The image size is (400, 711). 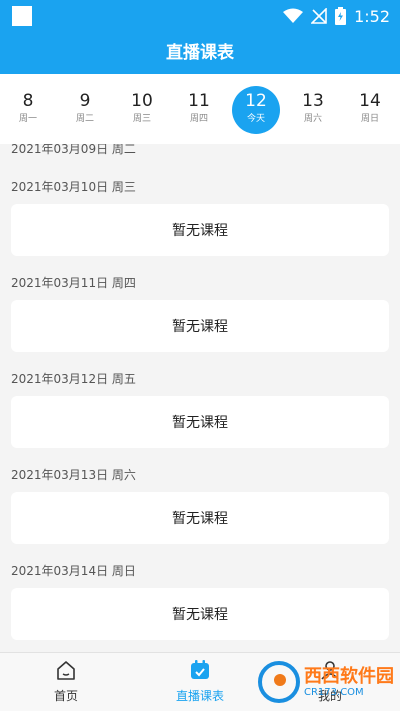 What do you see at coordinates (65, 696) in the screenshot?
I see `tab-home-label: 首页` at bounding box center [65, 696].